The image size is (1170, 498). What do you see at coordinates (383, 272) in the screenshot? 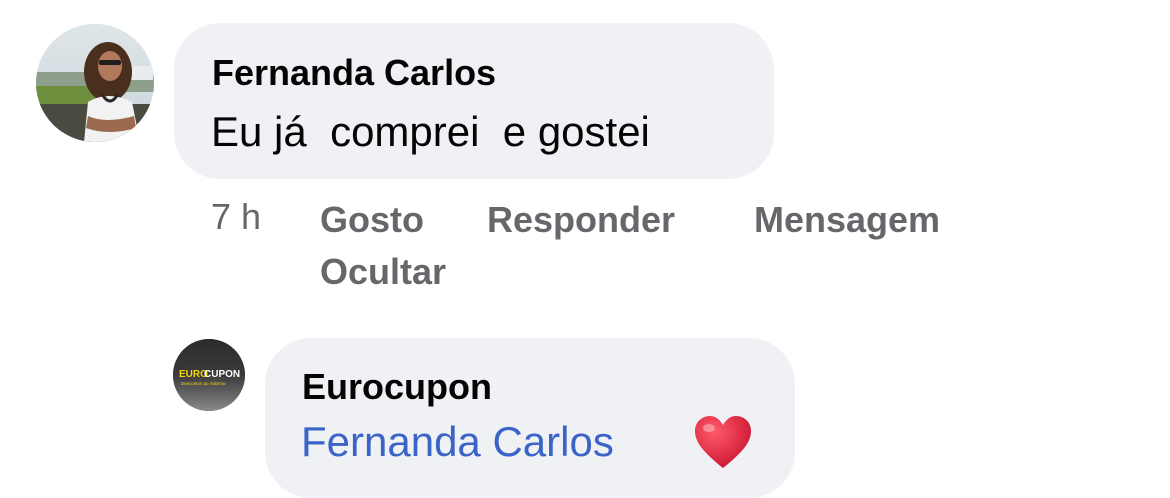
I see `hide-button: Ocultar` at bounding box center [383, 272].